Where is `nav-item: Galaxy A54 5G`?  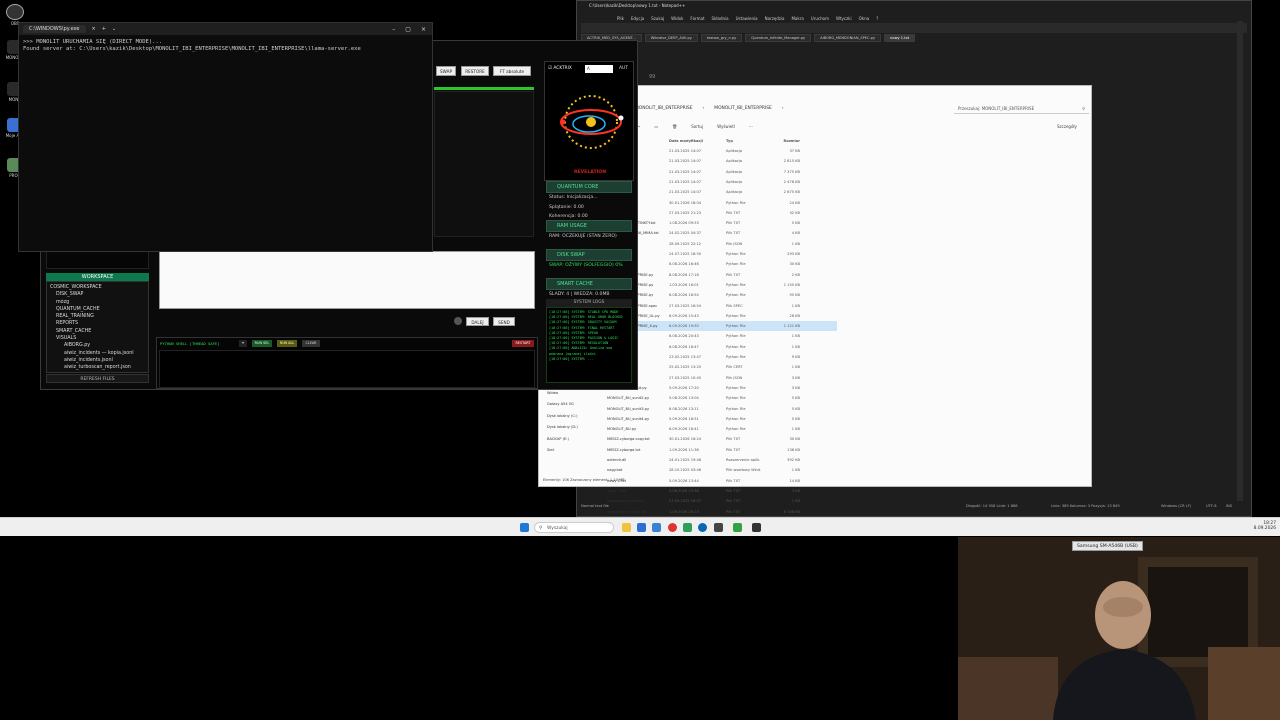 nav-item: Galaxy A54 5G is located at coordinates (560, 404).